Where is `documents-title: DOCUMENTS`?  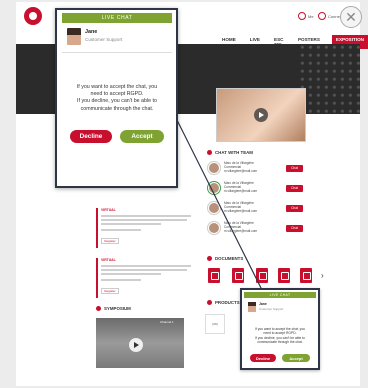 documents-title: DOCUMENTS is located at coordinates (225, 258).